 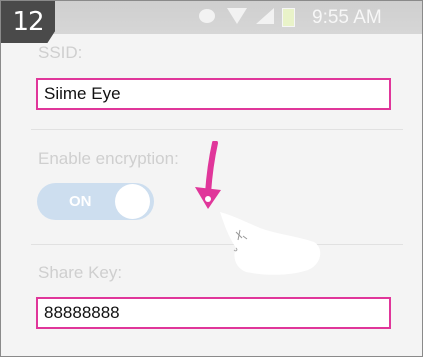 What do you see at coordinates (265, 16) in the screenshot?
I see `signal-icon` at bounding box center [265, 16].